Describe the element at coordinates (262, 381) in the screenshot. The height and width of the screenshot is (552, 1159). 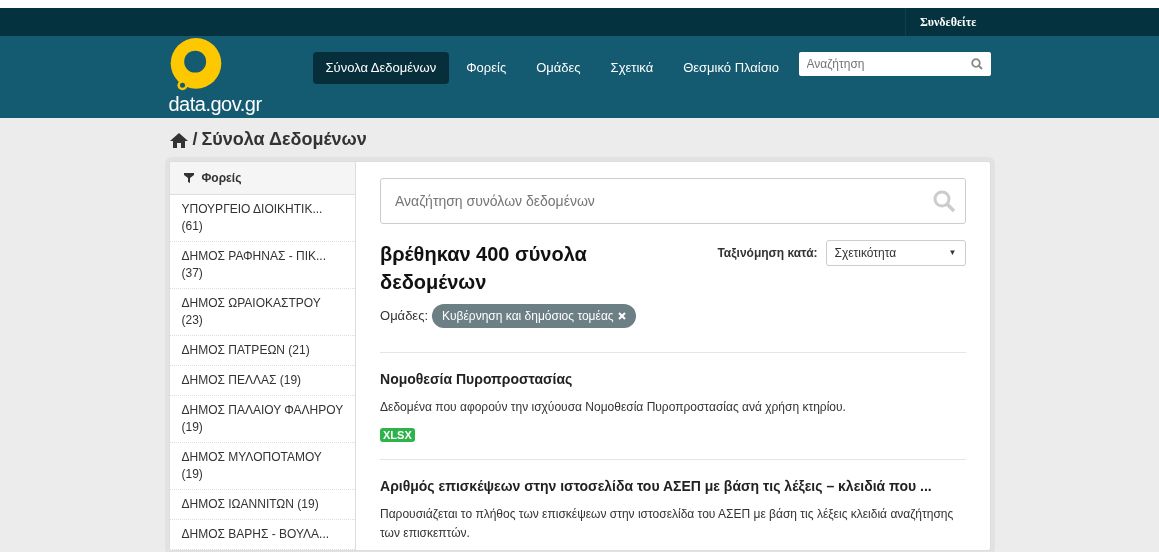
I see `sidebar-item: ΔΗΜΟΣ ΠΕΛΛΑΣ (19)` at that location.